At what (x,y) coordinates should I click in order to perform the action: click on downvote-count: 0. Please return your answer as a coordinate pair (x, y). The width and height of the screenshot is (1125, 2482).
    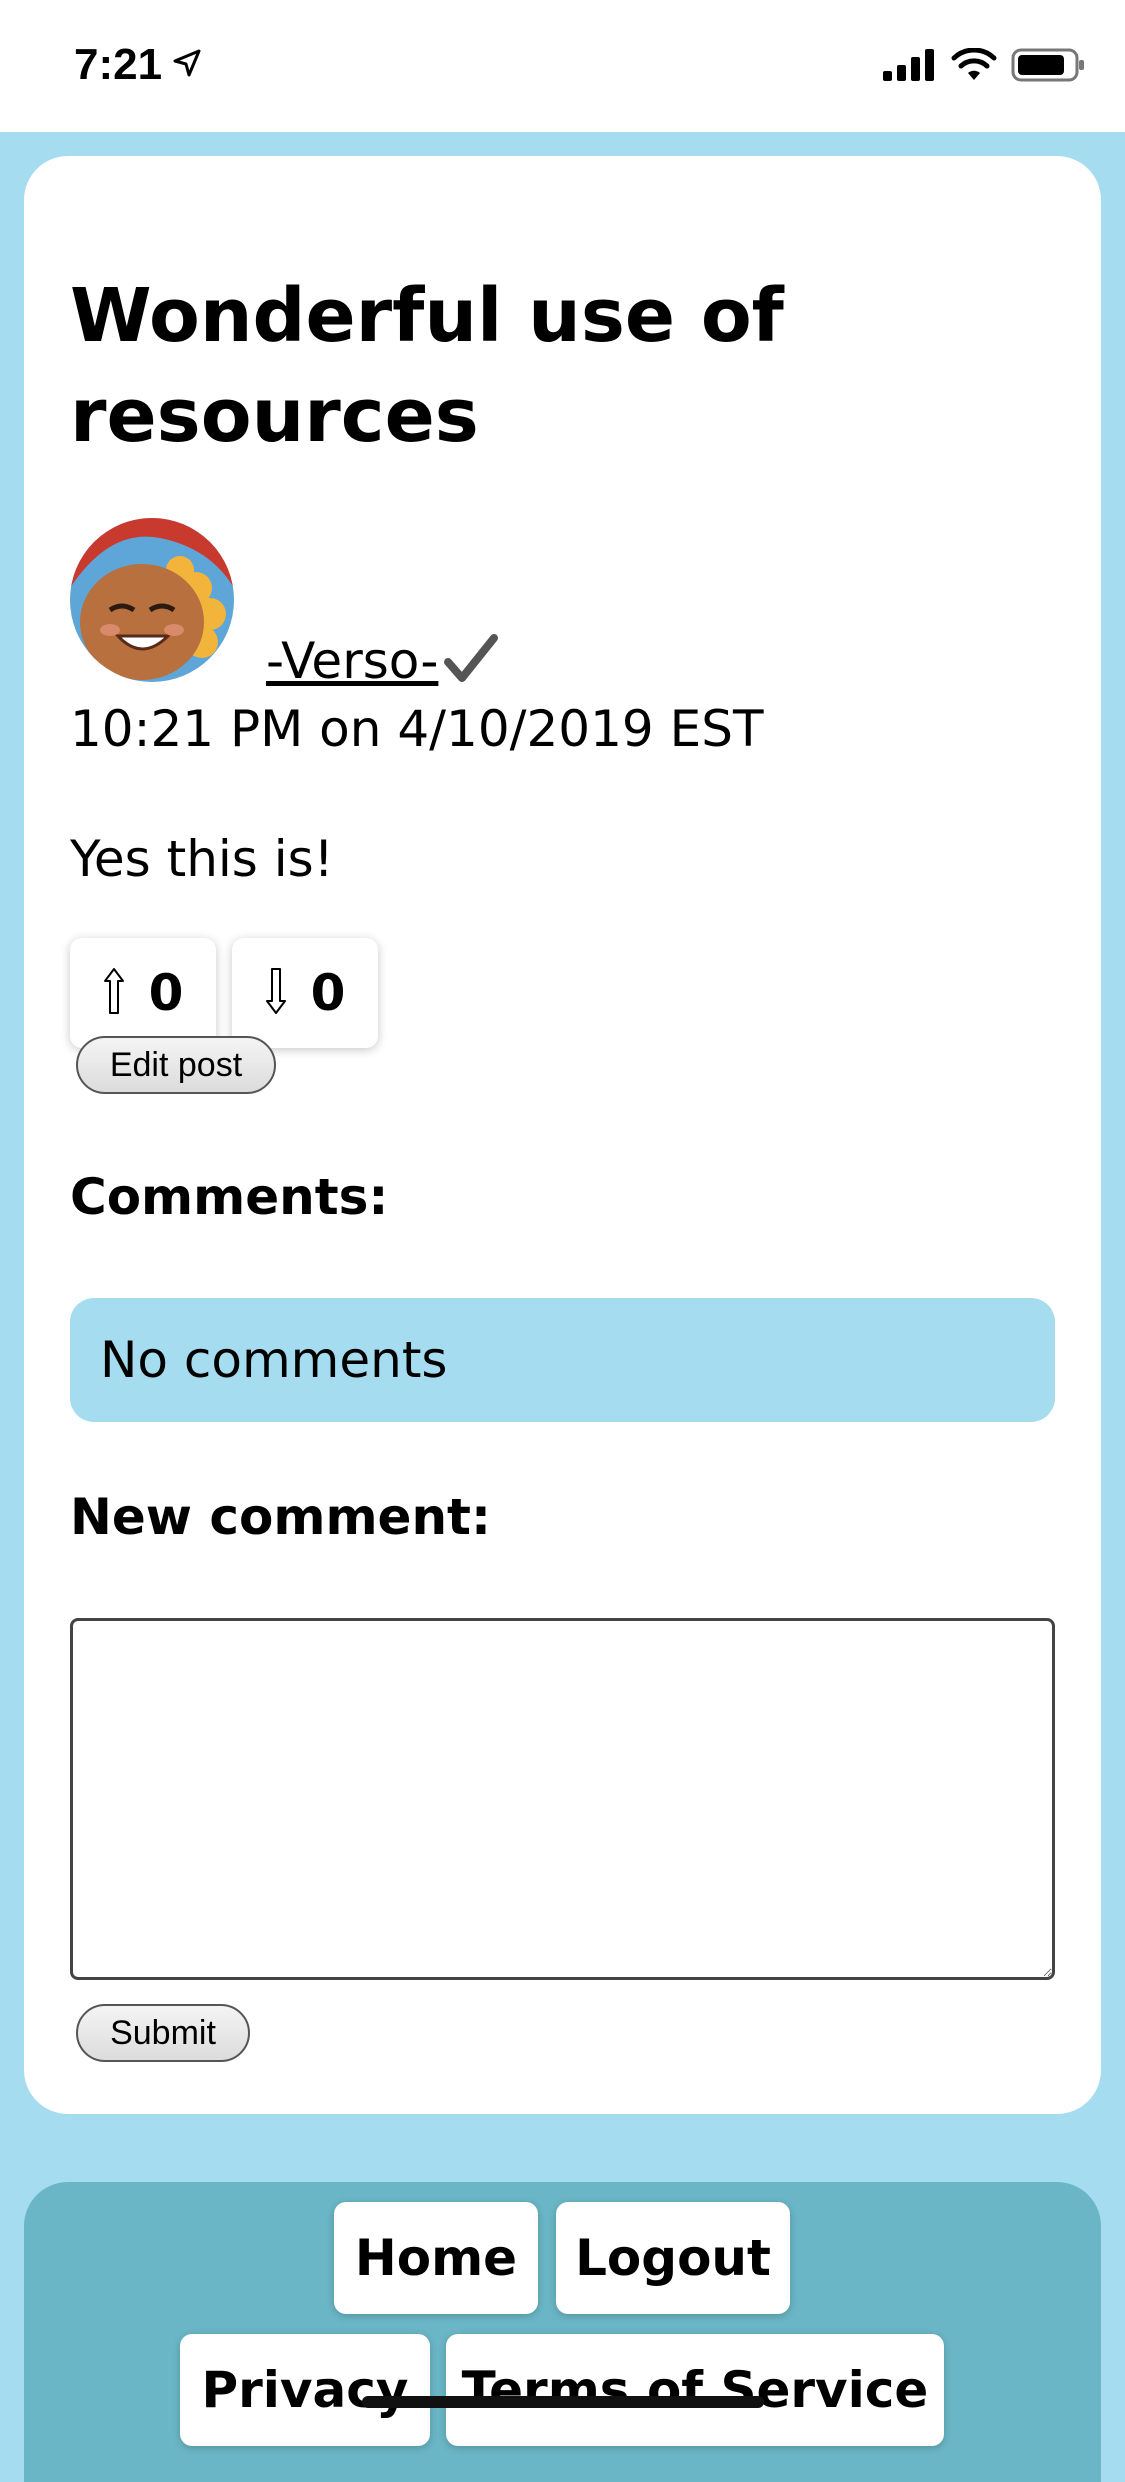
    Looking at the image, I should click on (328, 993).